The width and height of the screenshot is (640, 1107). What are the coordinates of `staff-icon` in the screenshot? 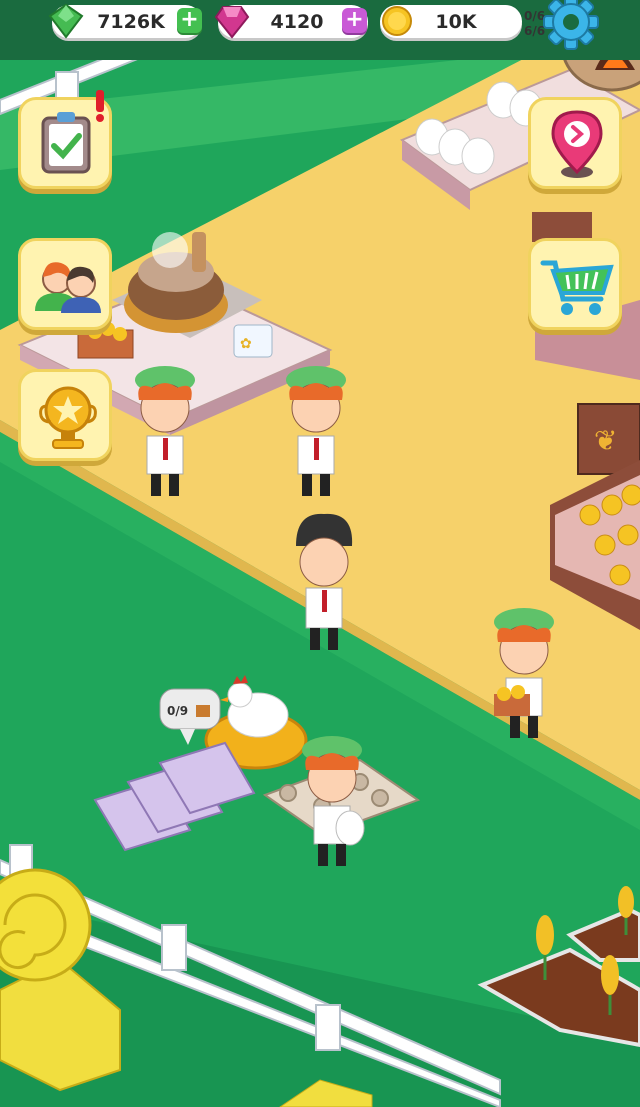 It's located at (68, 287).